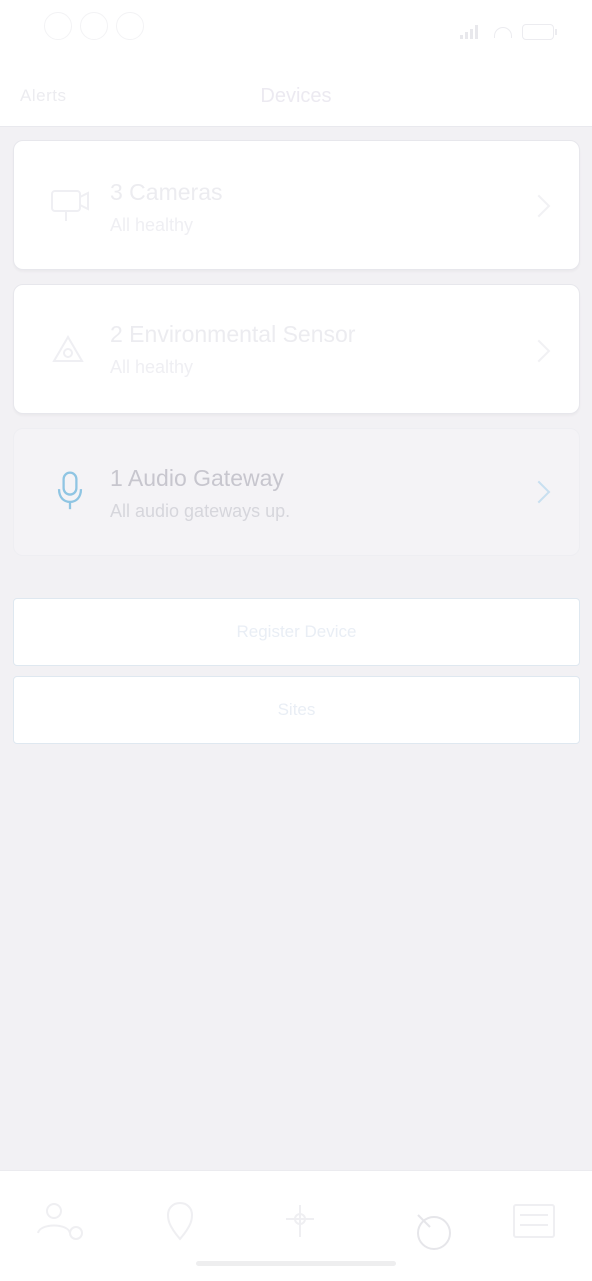 Image resolution: width=592 pixels, height=1281 pixels. I want to click on devices-icon, so click(428, 1229).